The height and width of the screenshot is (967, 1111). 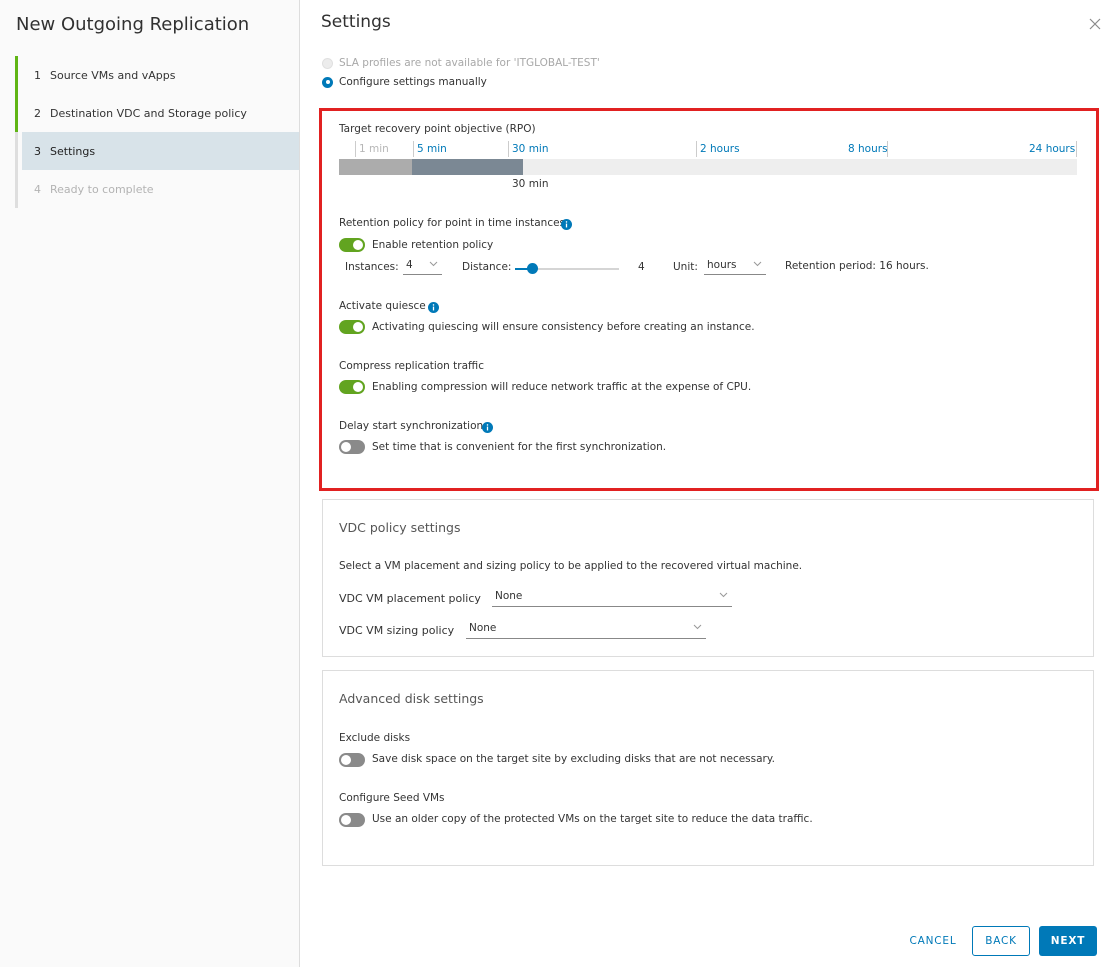 I want to click on unit-label: Unit:, so click(x=685, y=267).